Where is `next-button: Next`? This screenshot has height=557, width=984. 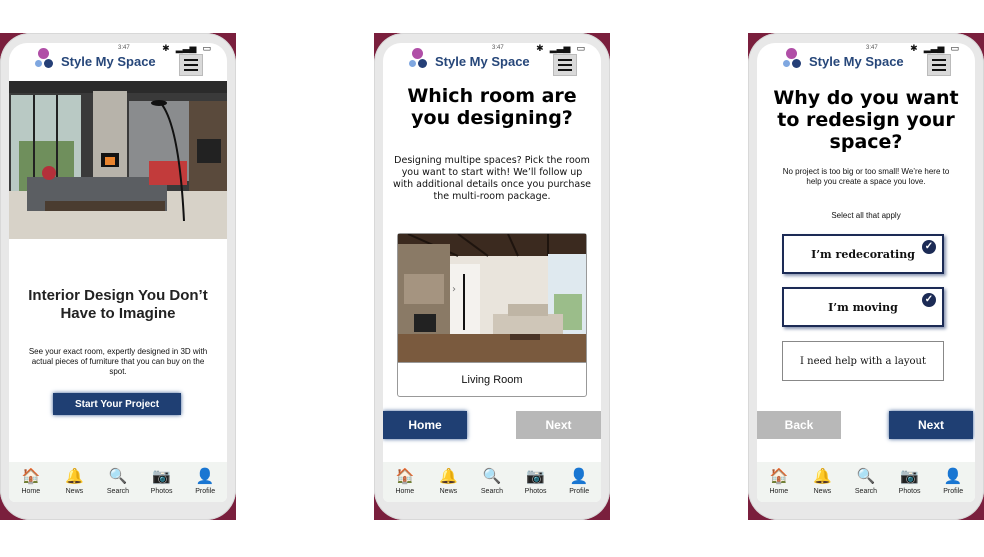
next-button: Next is located at coordinates (931, 425).